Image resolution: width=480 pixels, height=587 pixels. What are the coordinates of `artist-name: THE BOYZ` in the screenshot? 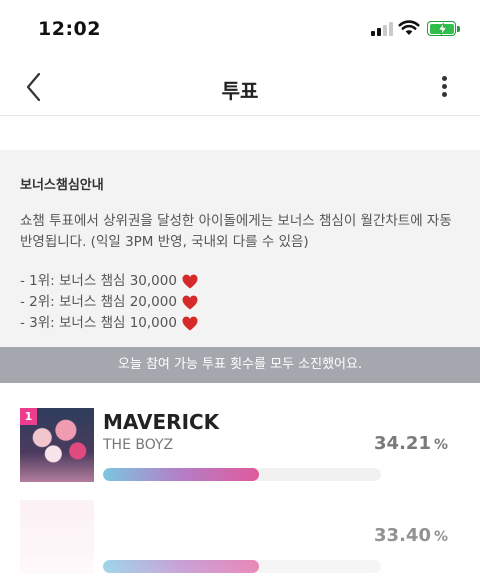 It's located at (138, 445).